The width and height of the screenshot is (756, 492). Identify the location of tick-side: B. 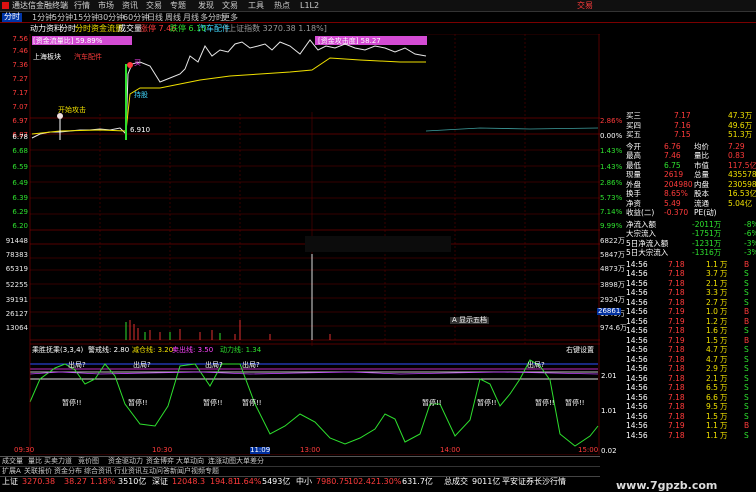
(747, 340).